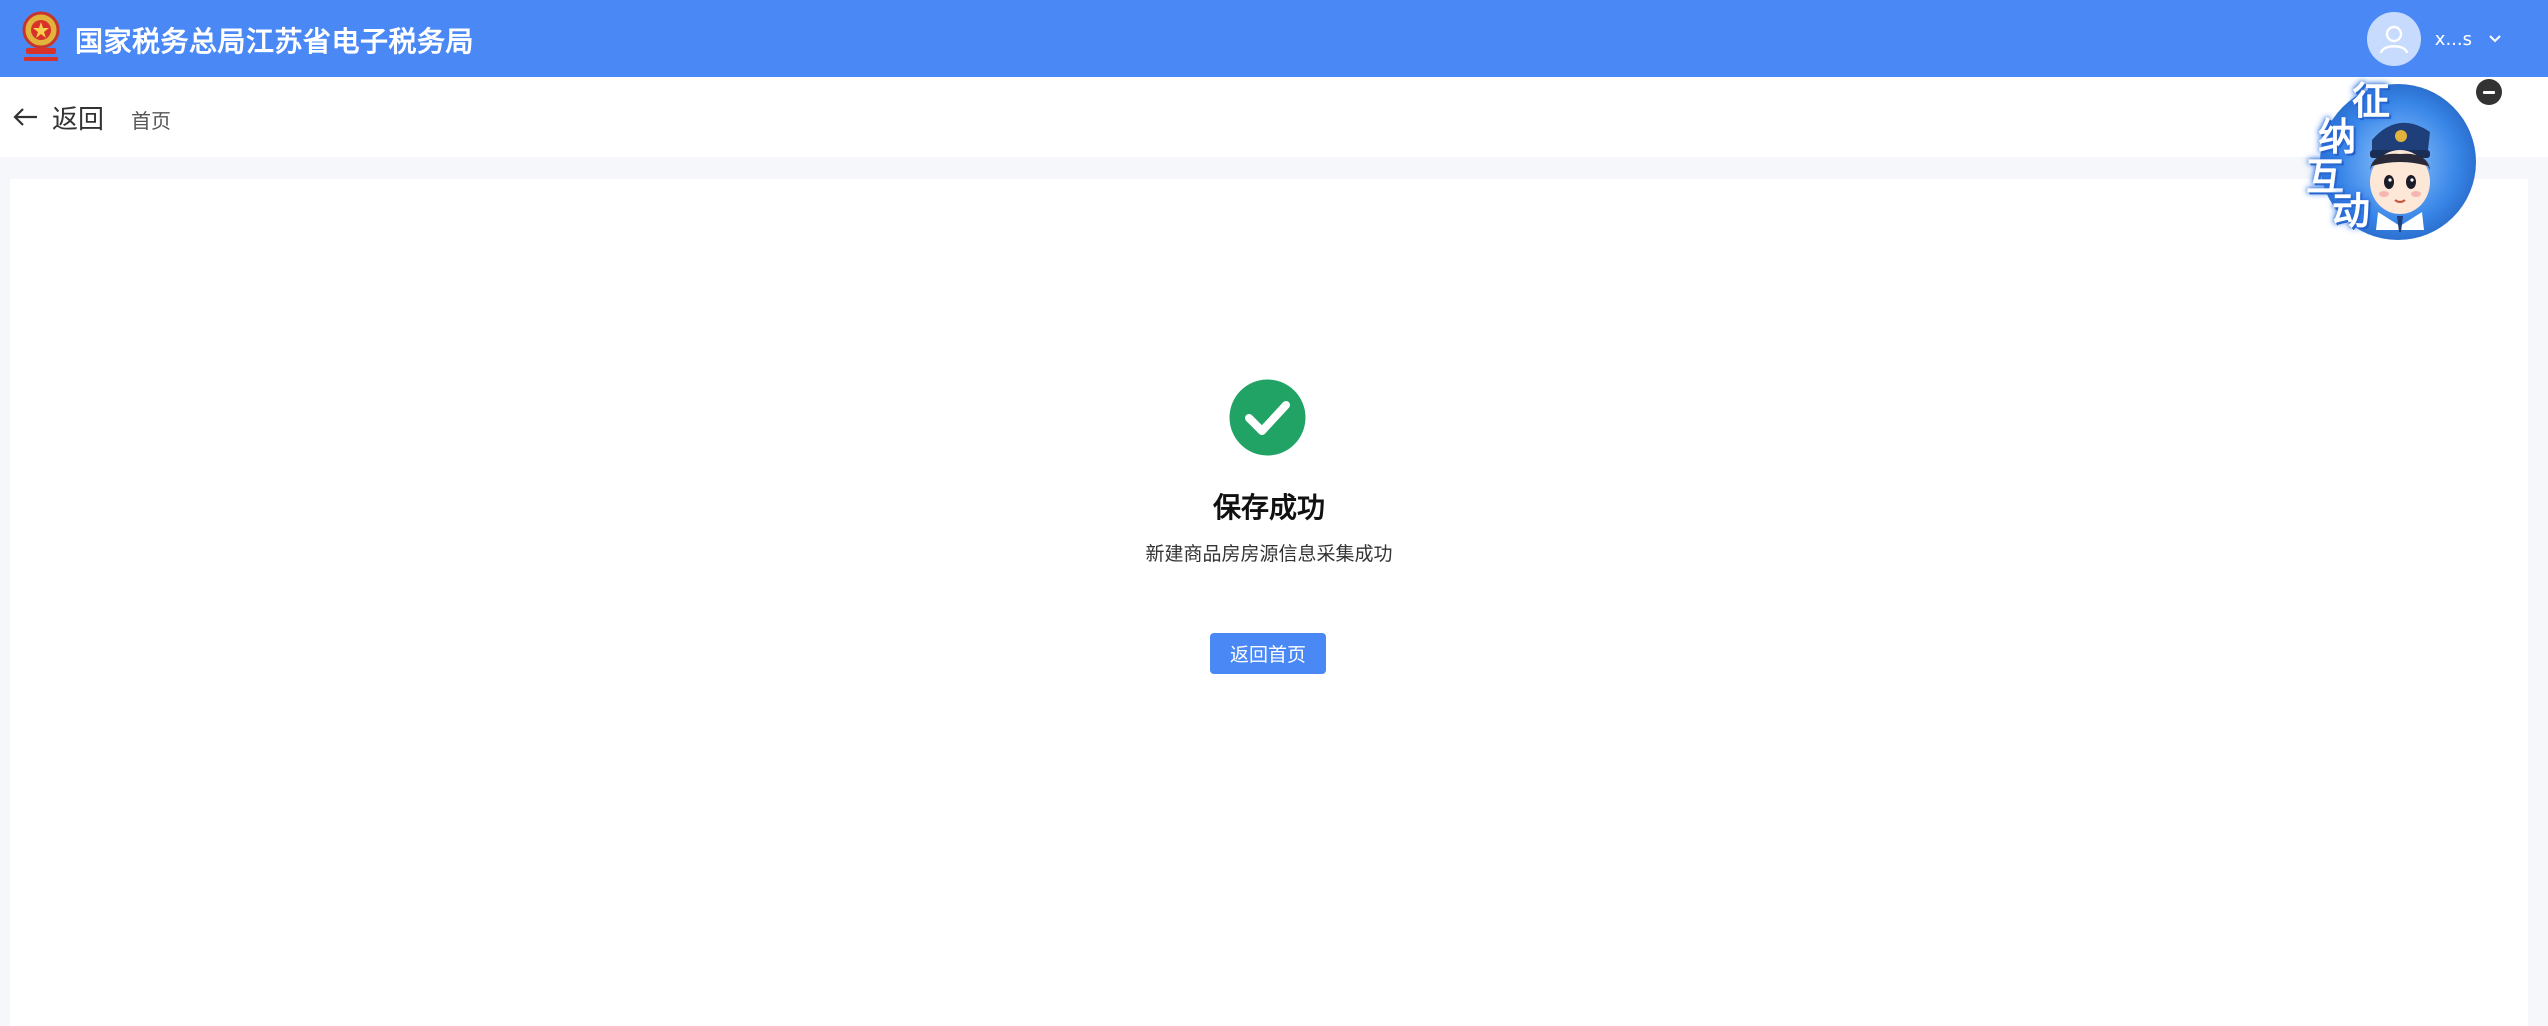 This screenshot has height=1026, width=2548. Describe the element at coordinates (1274, 117) in the screenshot. I see `sub-header-bar: 返回 首页` at that location.